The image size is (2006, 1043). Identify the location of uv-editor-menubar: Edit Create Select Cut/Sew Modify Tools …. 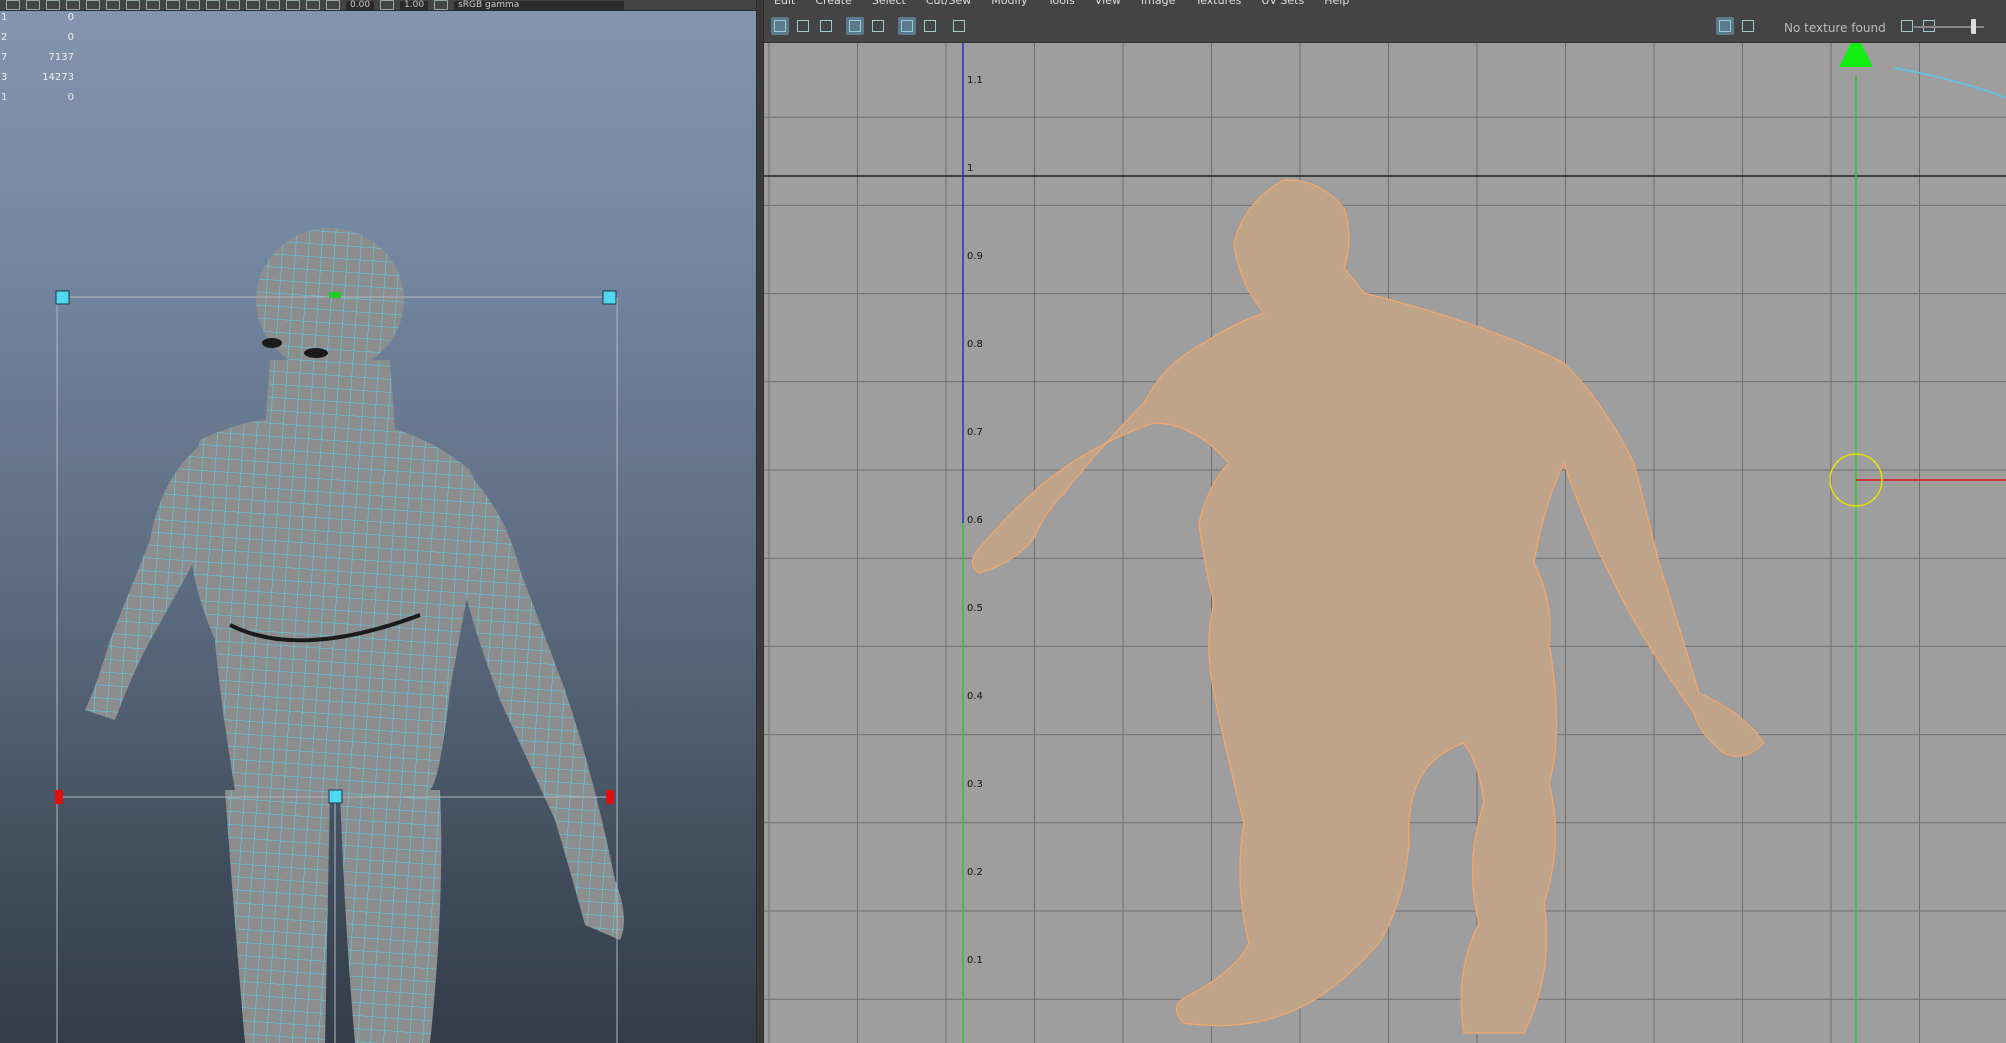
(1385, 4).